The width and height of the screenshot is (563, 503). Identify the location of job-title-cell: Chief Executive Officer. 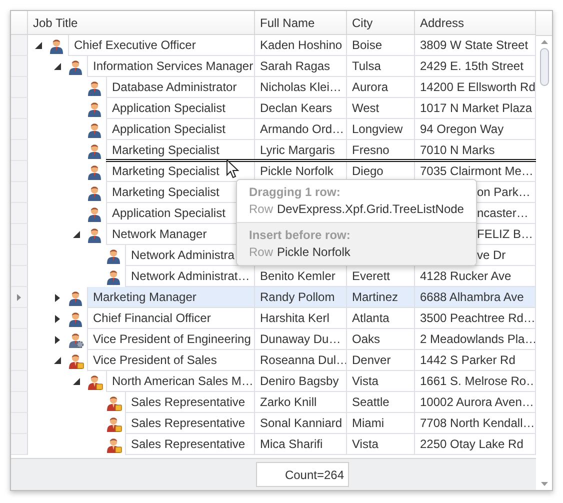
(161, 45).